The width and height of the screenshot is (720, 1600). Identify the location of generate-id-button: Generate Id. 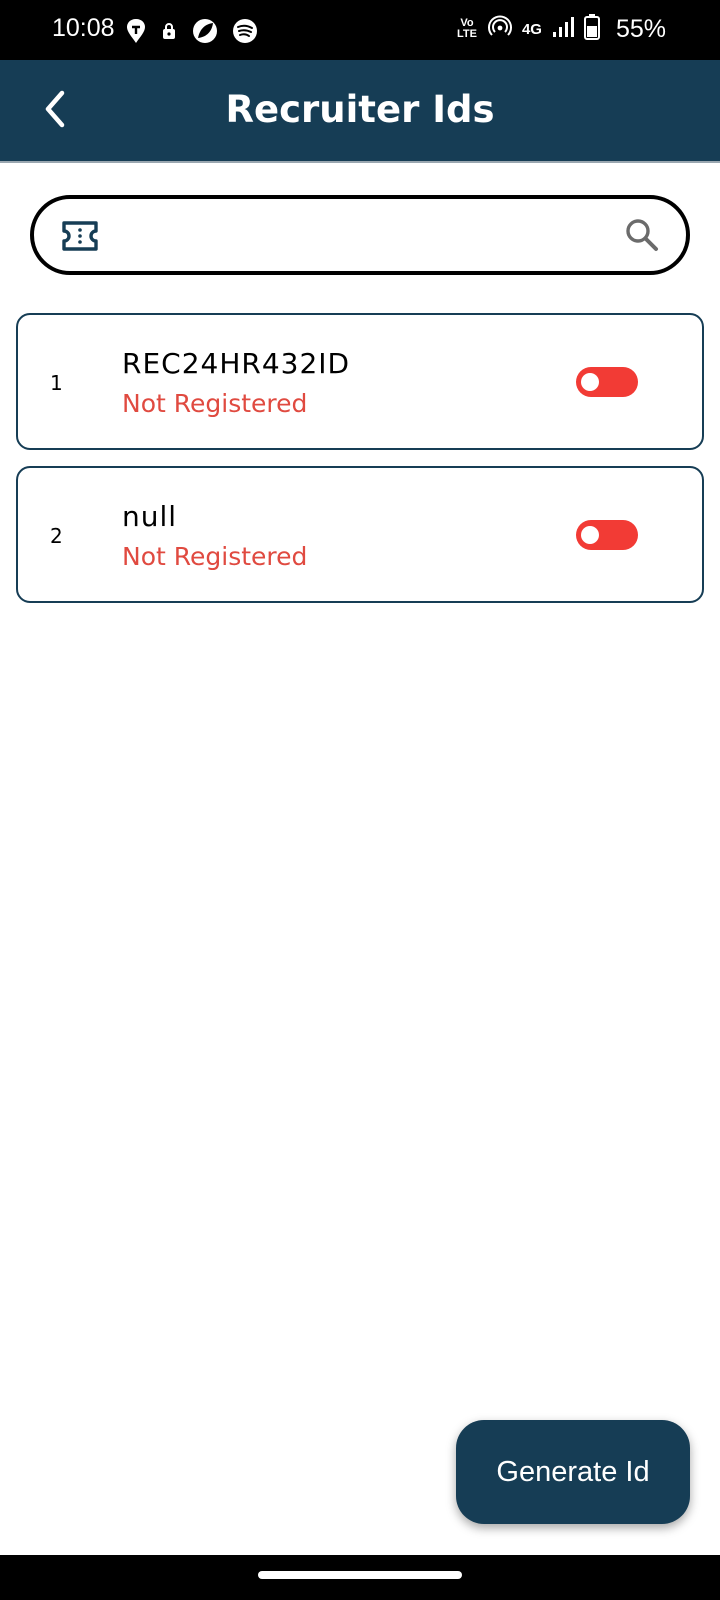
(573, 1472).